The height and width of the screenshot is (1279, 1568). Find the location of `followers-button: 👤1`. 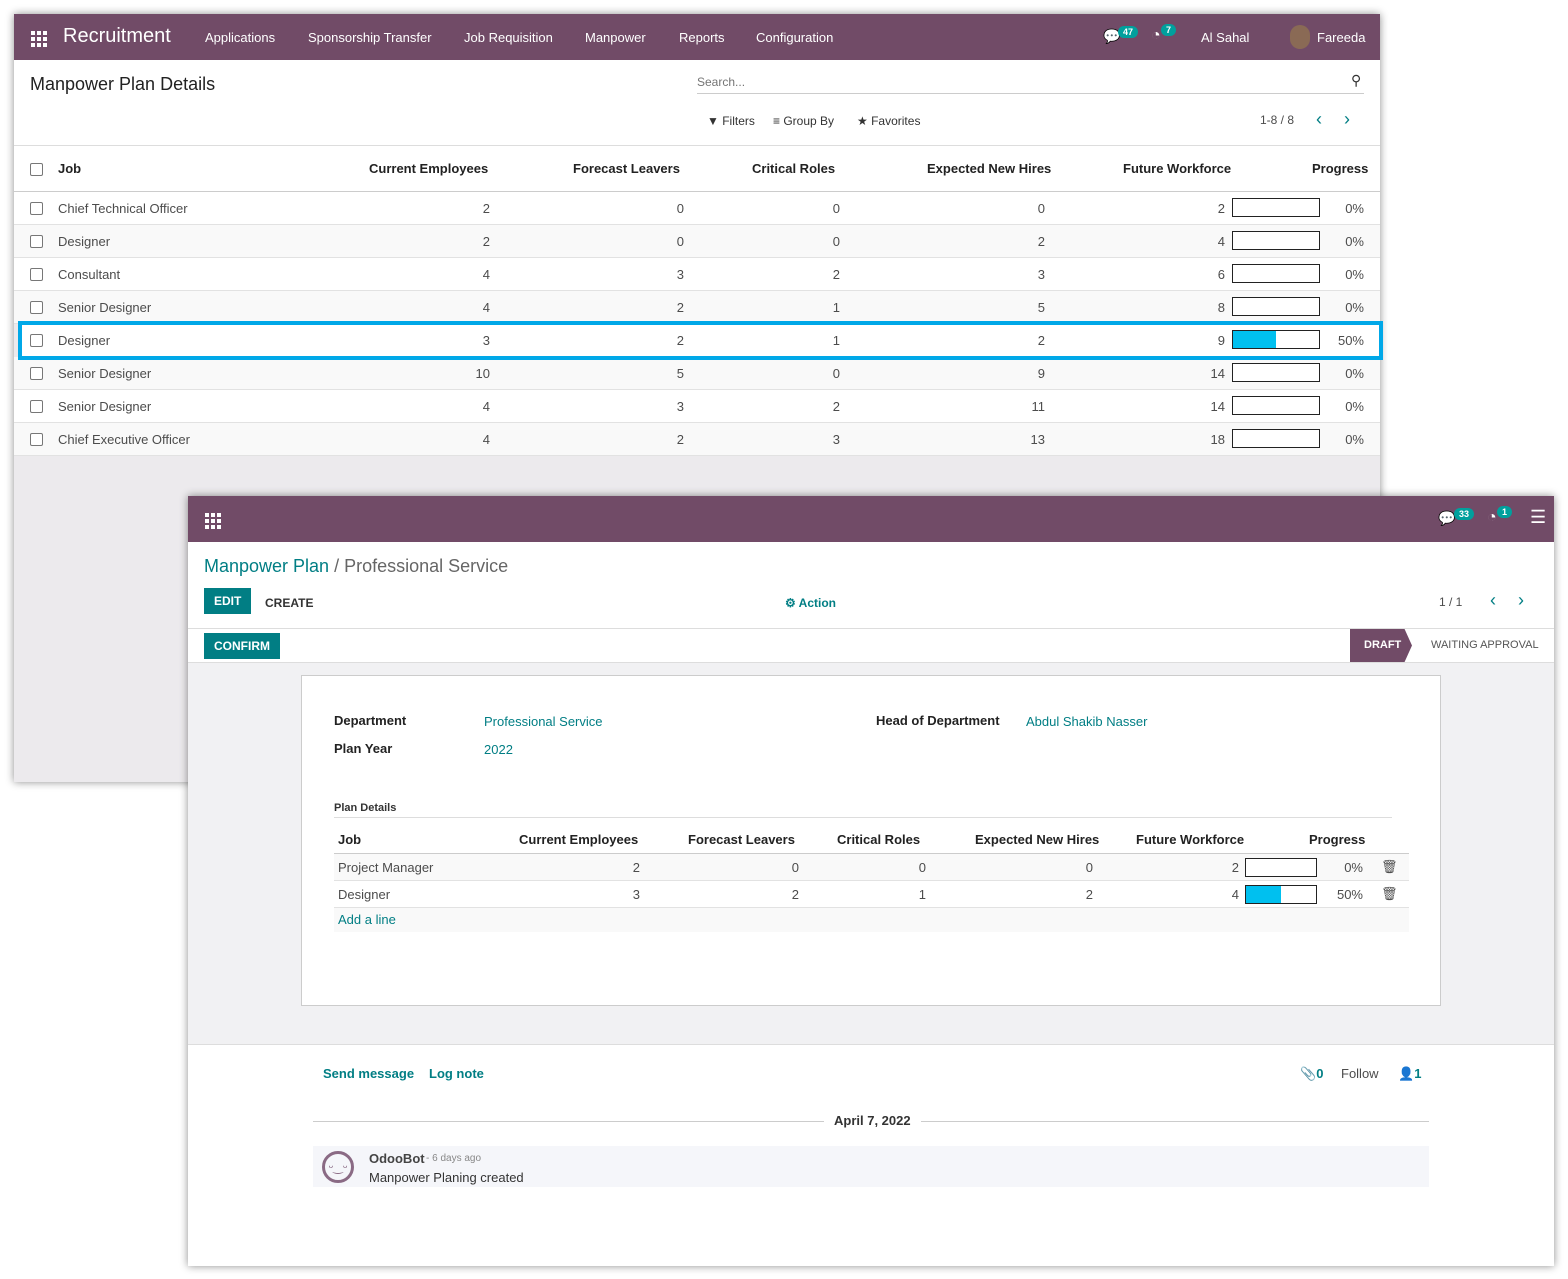

followers-button: 👤1 is located at coordinates (1409, 1074).